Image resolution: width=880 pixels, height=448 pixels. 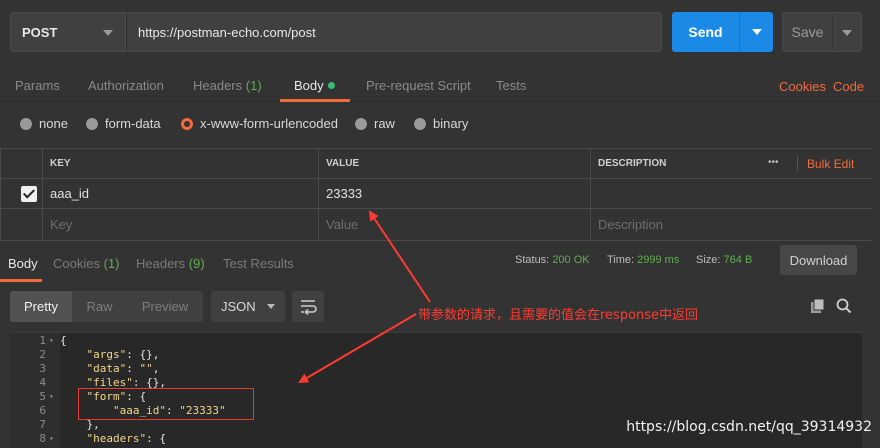 What do you see at coordinates (123, 354) in the screenshot?
I see `code-text: "args": {},` at bounding box center [123, 354].